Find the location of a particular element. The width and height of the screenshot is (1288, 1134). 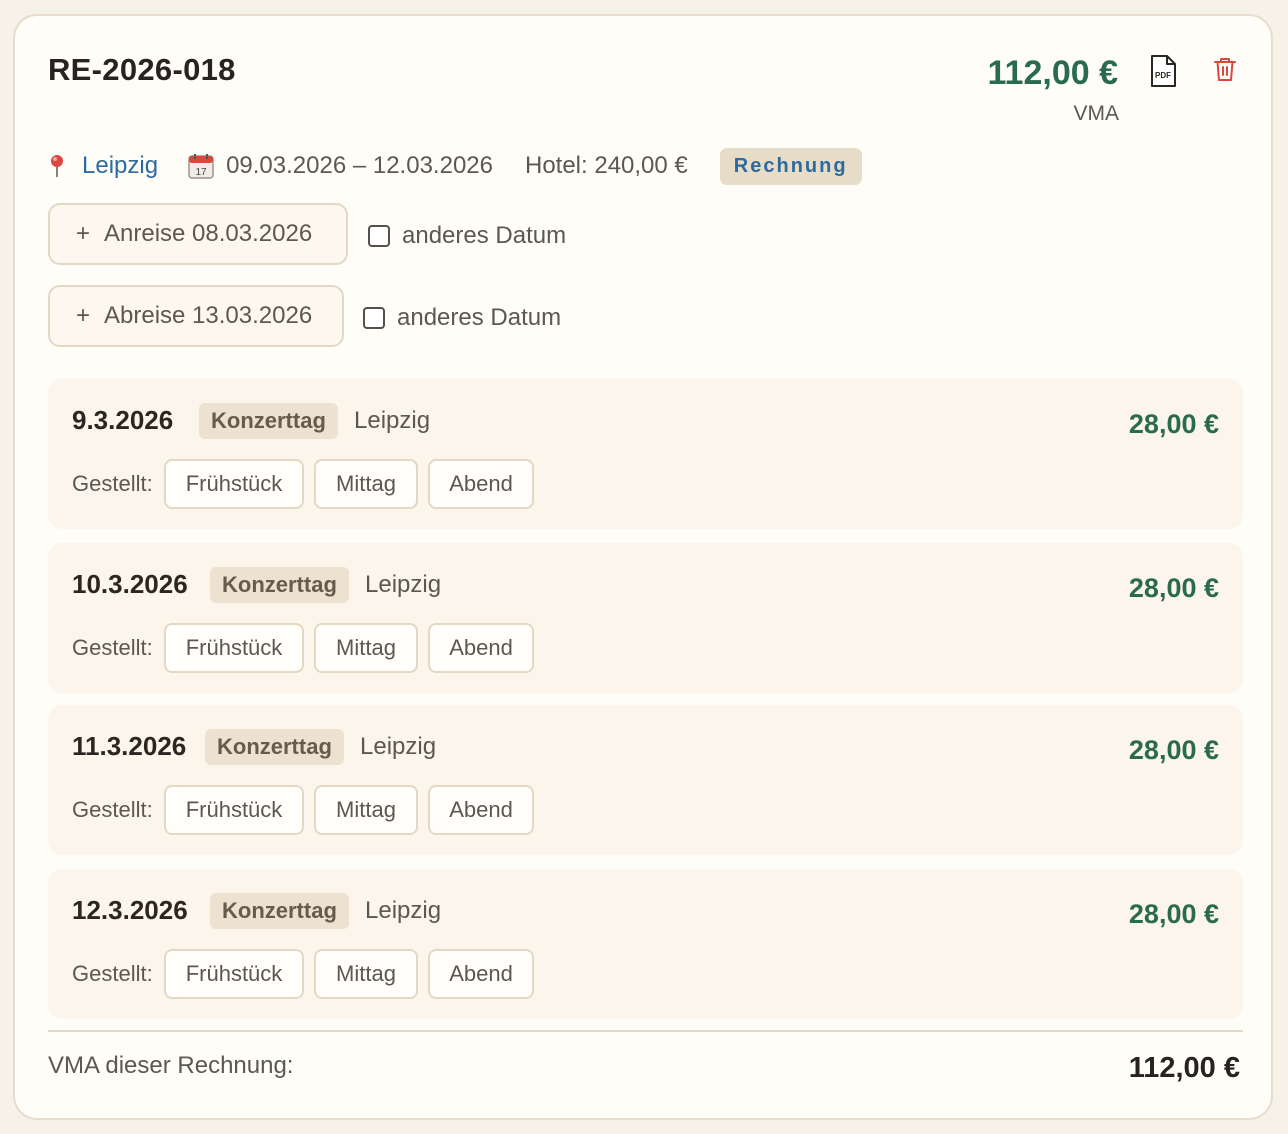

footer-divider is located at coordinates (645, 1031).